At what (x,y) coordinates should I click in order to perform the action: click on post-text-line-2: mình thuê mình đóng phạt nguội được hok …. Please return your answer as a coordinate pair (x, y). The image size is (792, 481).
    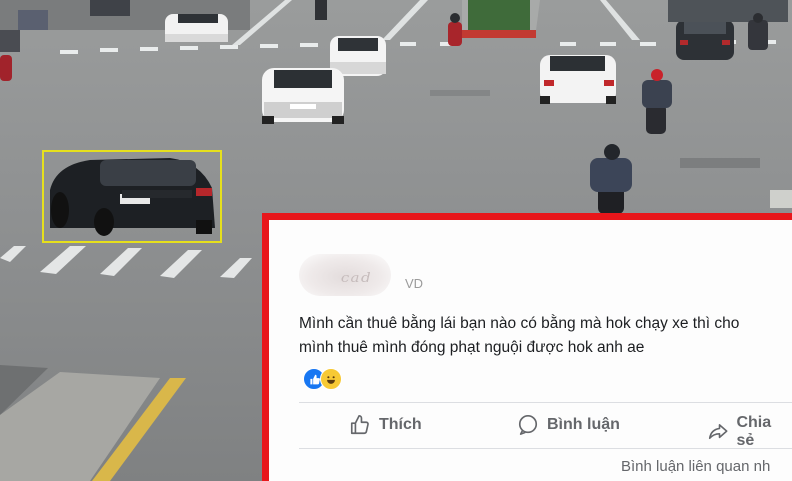
    Looking at the image, I should click on (472, 347).